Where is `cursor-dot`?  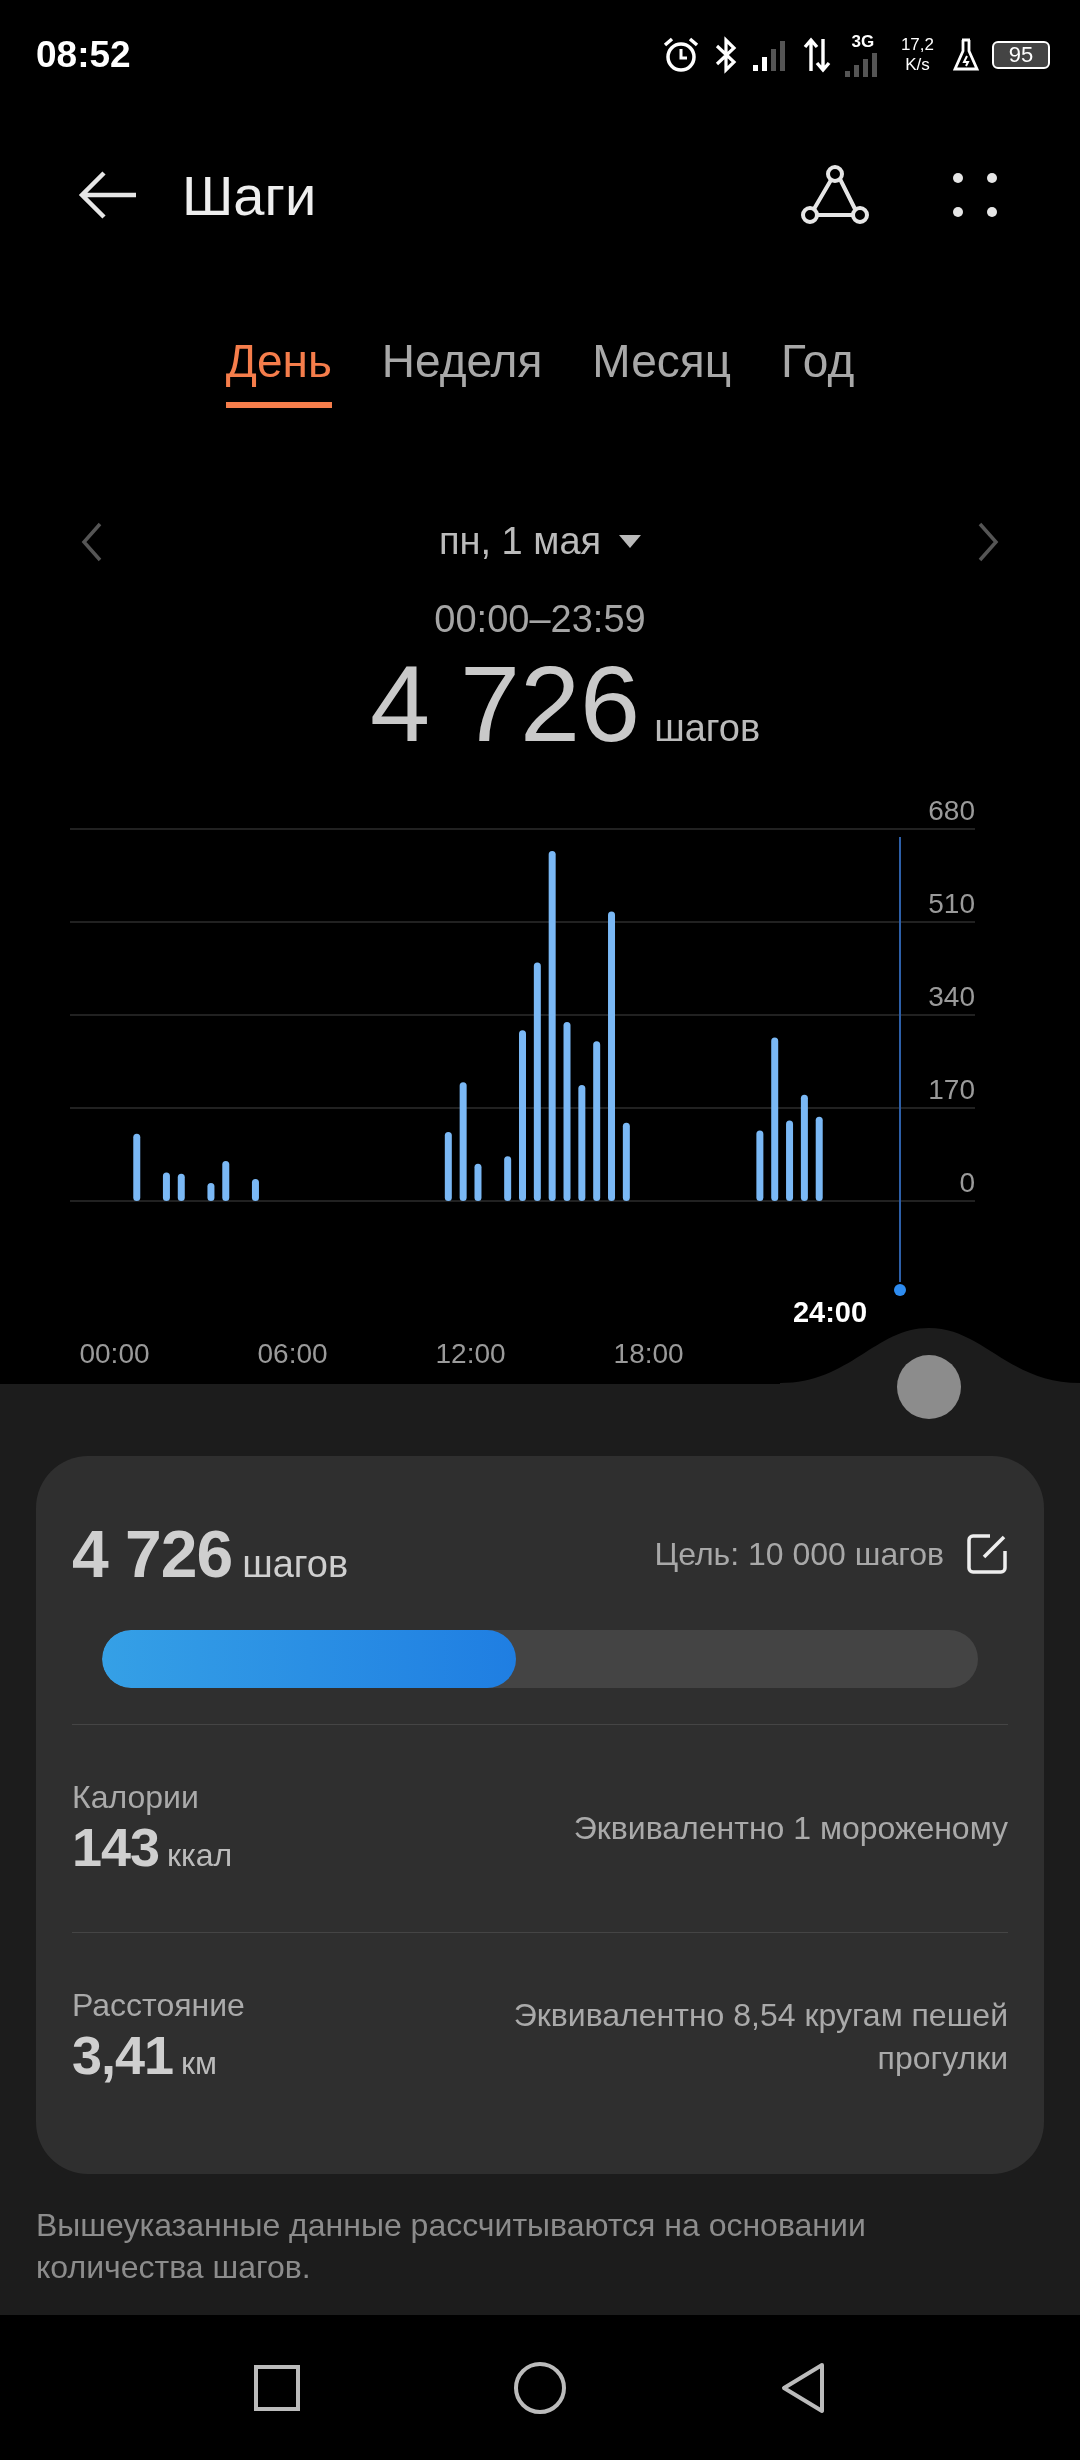 cursor-dot is located at coordinates (900, 1290).